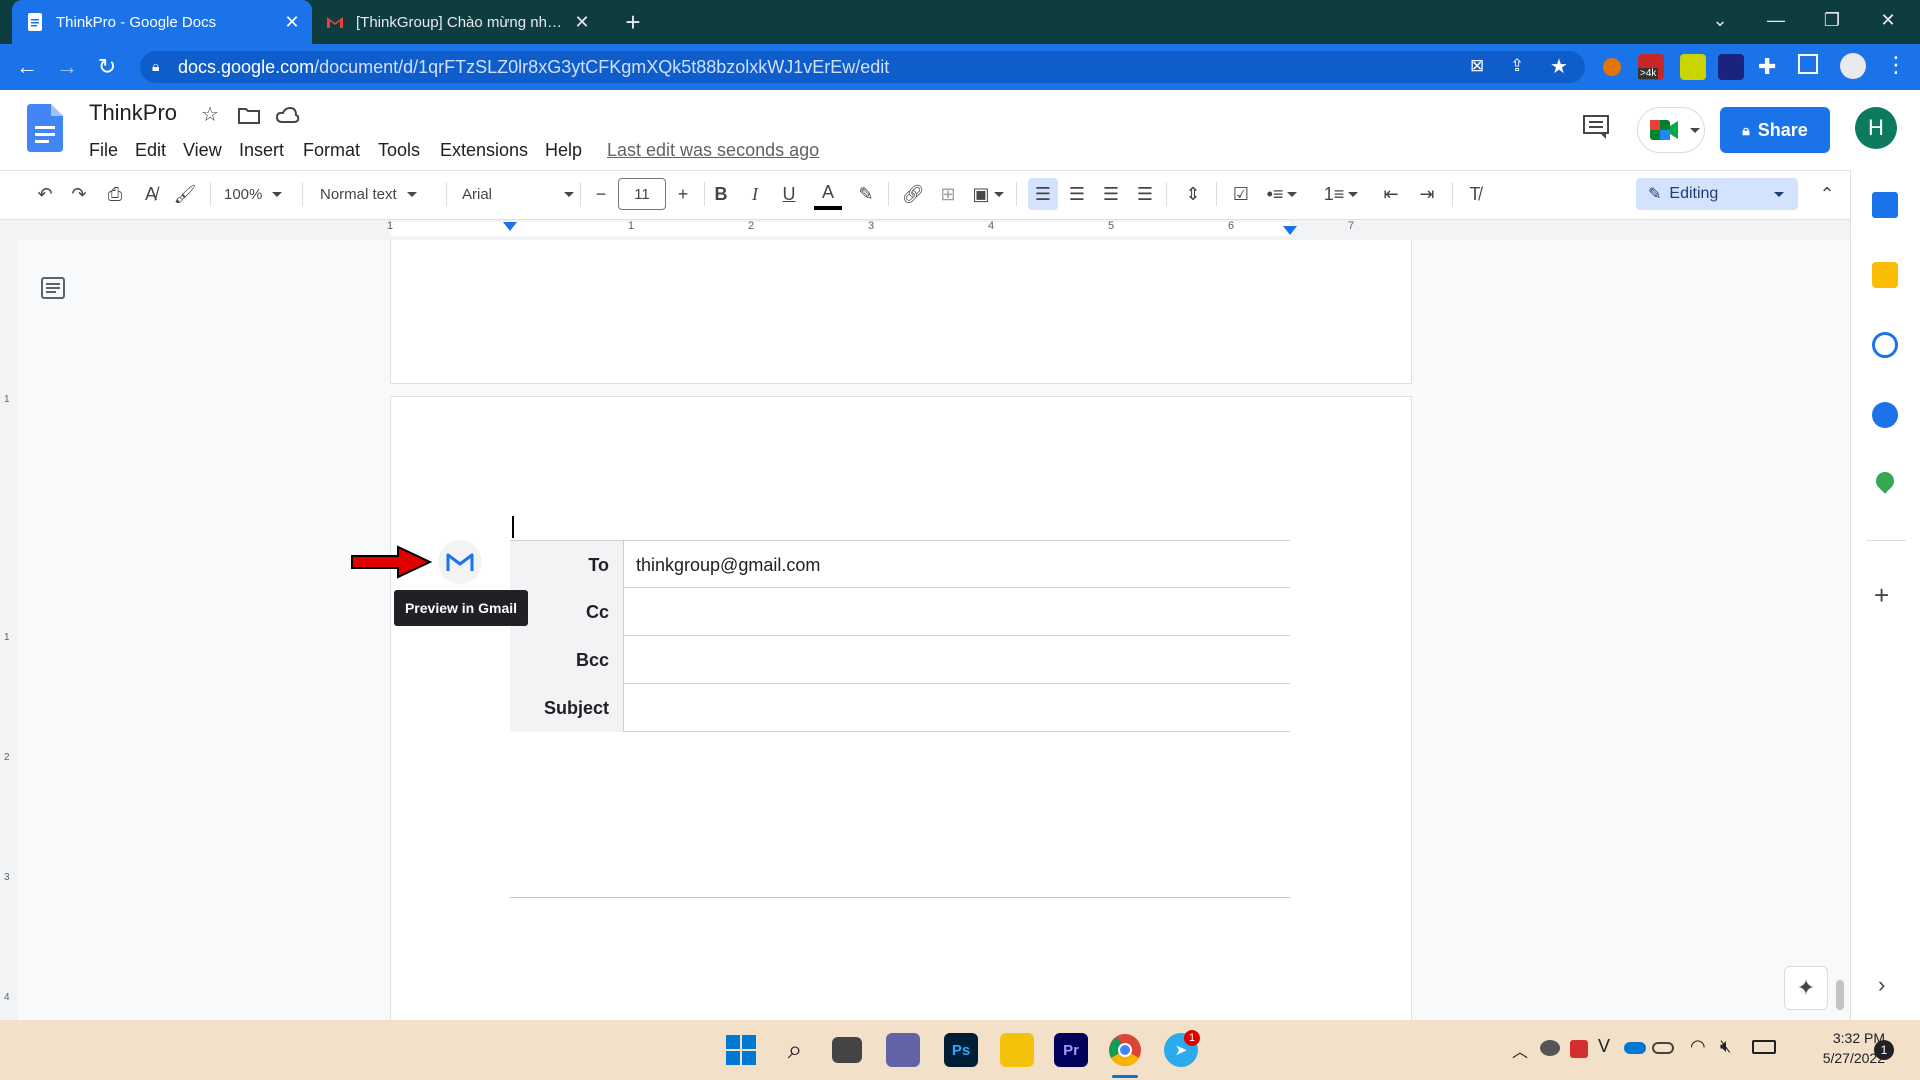 This screenshot has width=1920, height=1080. Describe the element at coordinates (948, 194) in the screenshot. I see `add-comment-icon: ⊞` at that location.